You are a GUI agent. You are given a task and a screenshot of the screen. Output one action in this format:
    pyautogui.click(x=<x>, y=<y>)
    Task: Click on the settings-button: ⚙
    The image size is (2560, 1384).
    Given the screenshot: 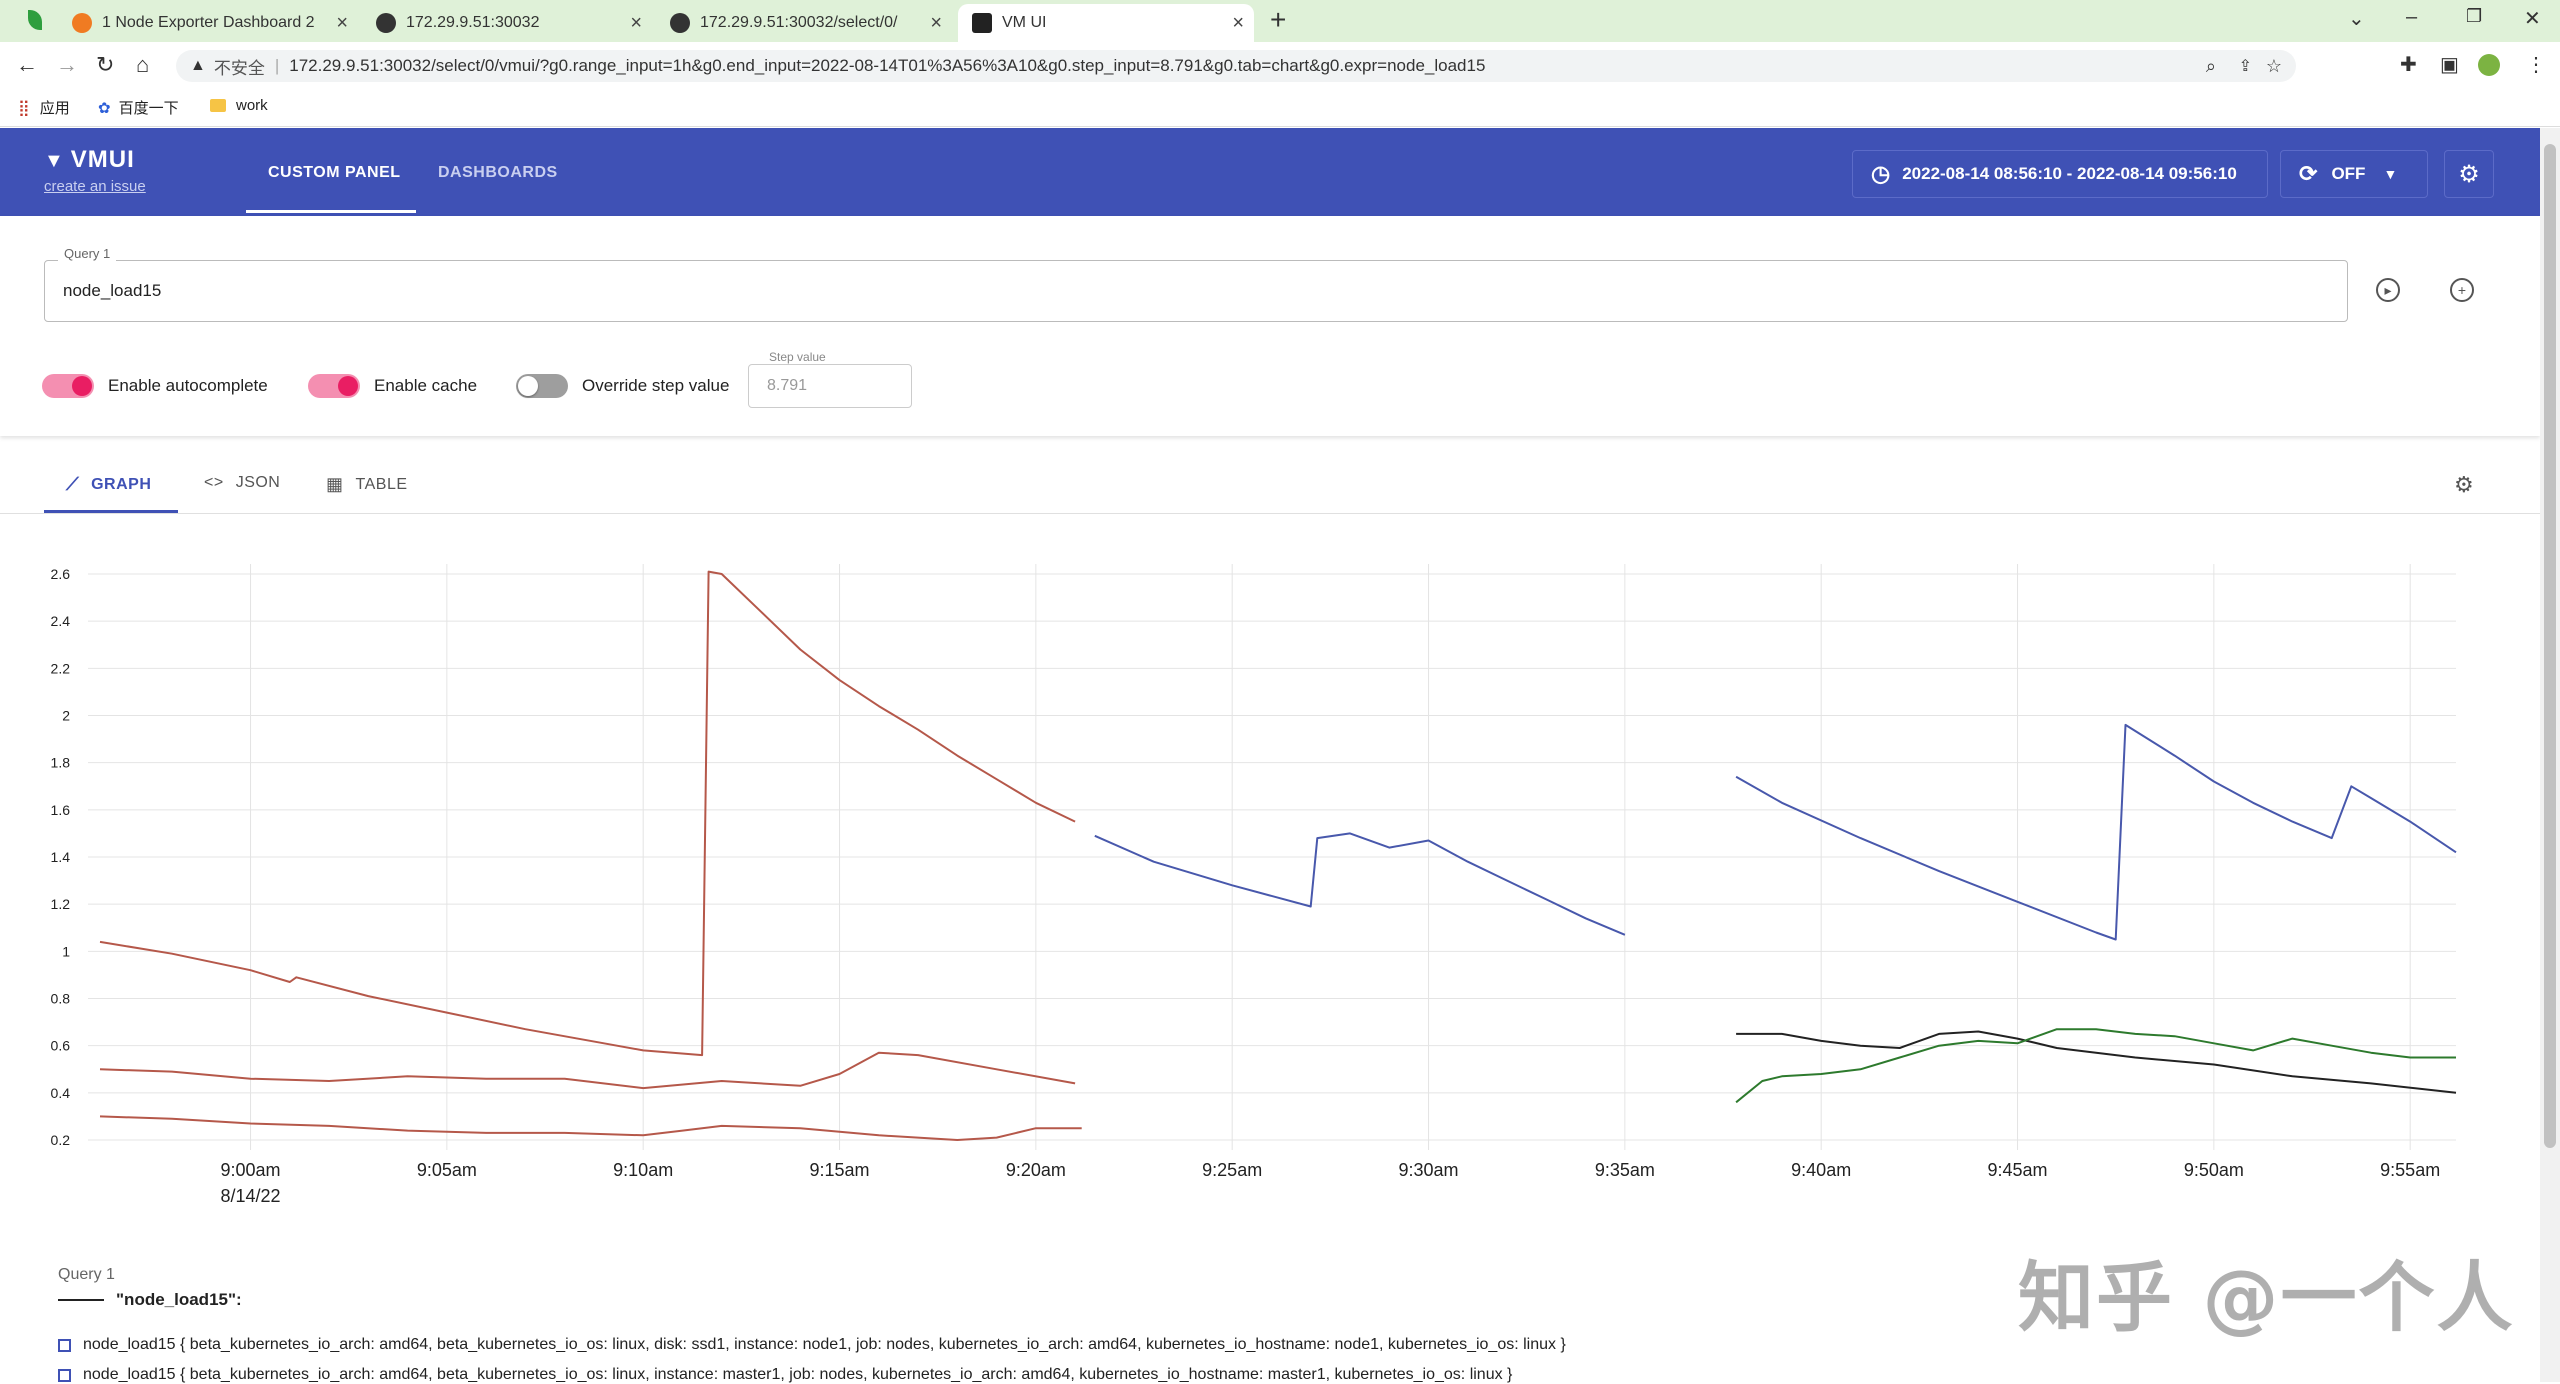 What is the action you would take?
    pyautogui.click(x=2469, y=174)
    